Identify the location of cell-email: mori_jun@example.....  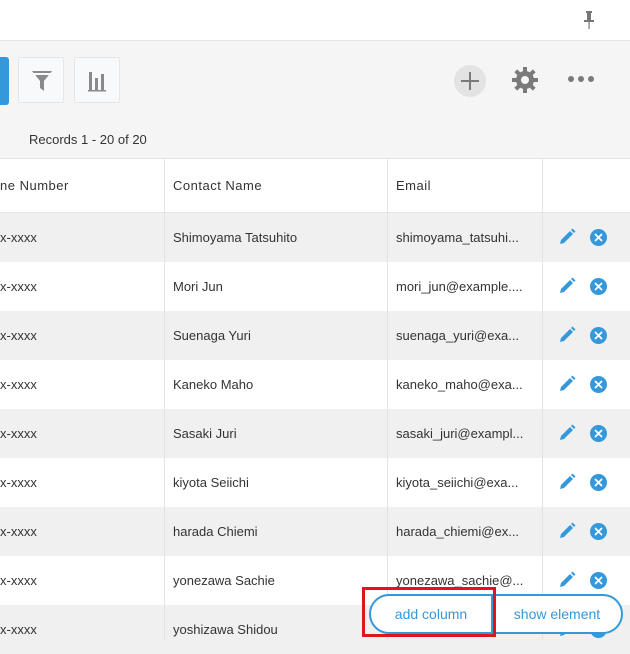
(459, 286).